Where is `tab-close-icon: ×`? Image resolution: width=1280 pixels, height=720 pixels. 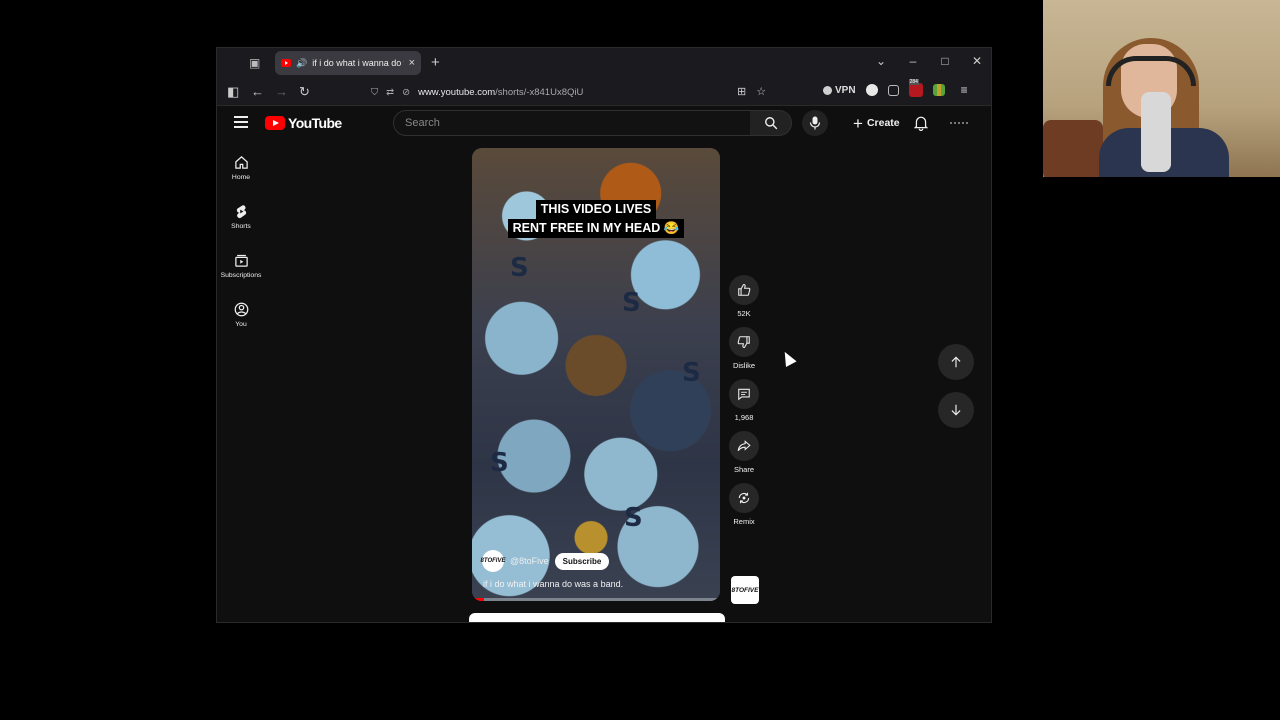 tab-close-icon: × is located at coordinates (412, 63).